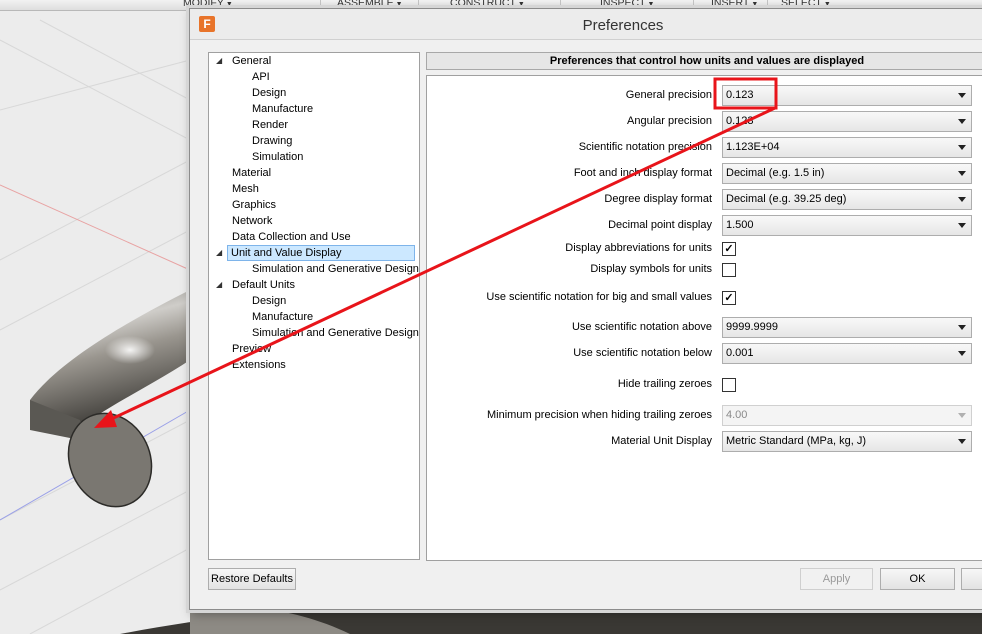 The height and width of the screenshot is (634, 982). I want to click on general-precision-label: General precision, so click(668, 95).